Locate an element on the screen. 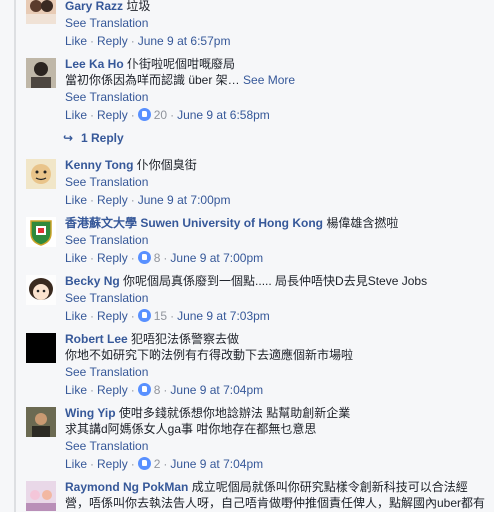 The image size is (494, 512). commenter-name: Robert Lee is located at coordinates (96, 339).